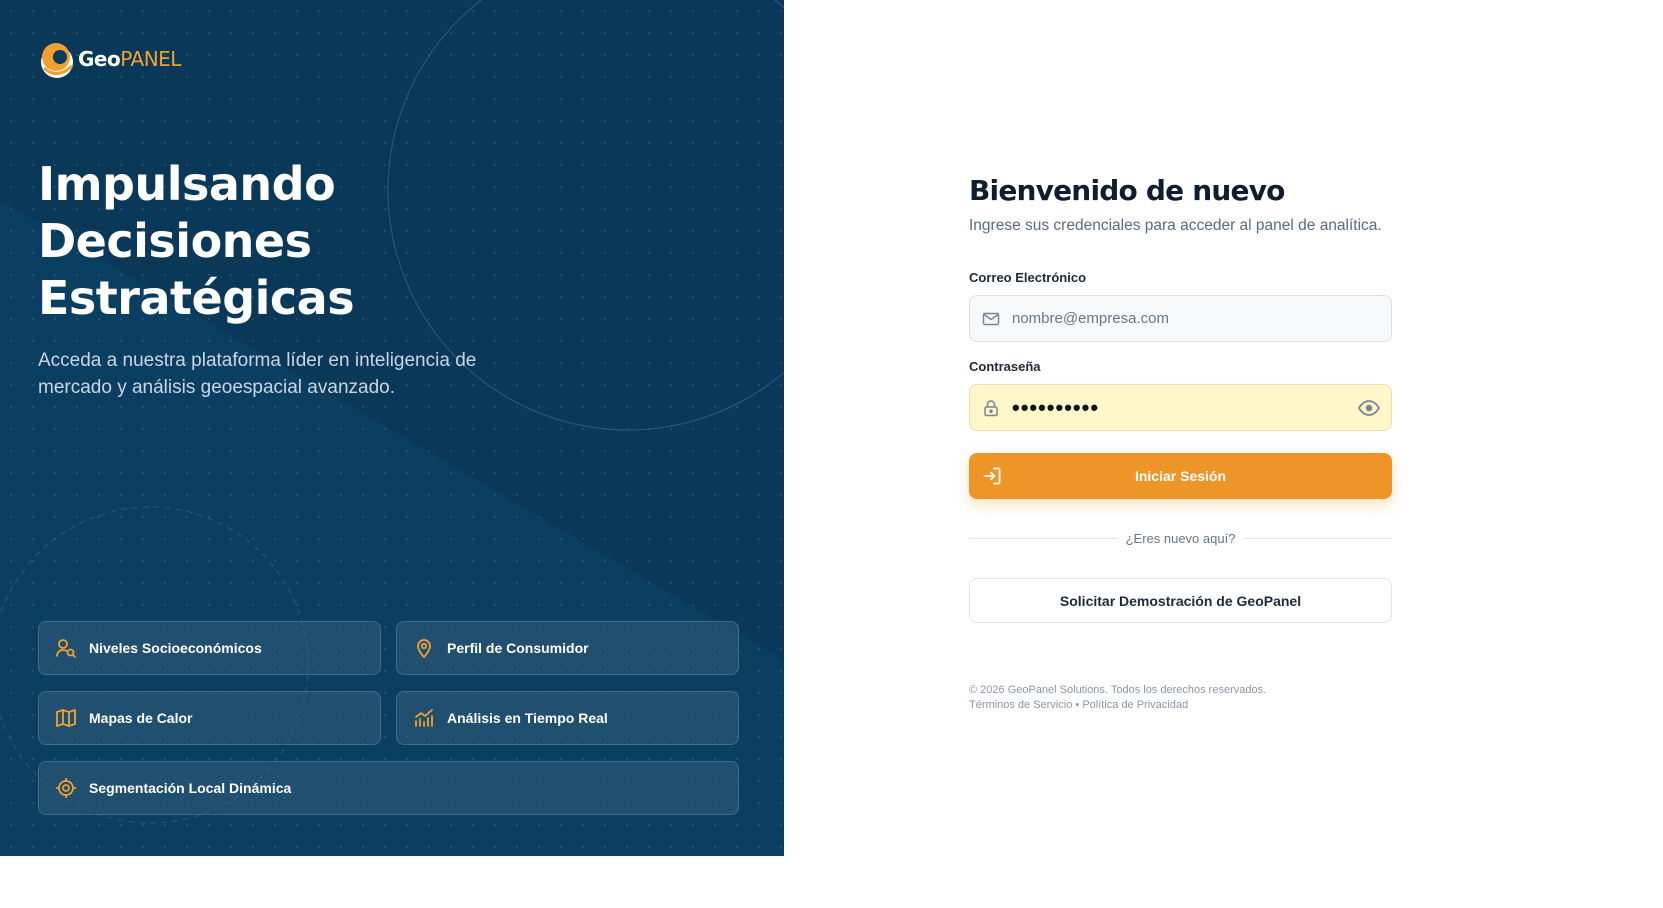 The width and height of the screenshot is (1663, 908). Describe the element at coordinates (518, 648) in the screenshot. I see `feature-label: Perfil de Consumidor` at that location.